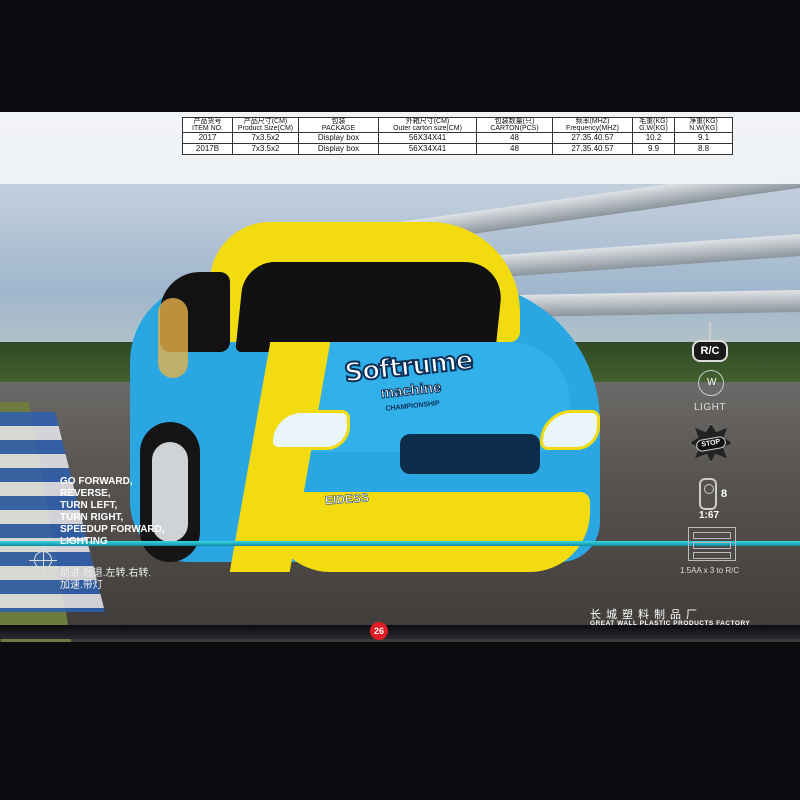 Image resolution: width=800 pixels, height=800 pixels. Describe the element at coordinates (703, 138) in the screenshot. I see `table-cell: 9.1` at that location.